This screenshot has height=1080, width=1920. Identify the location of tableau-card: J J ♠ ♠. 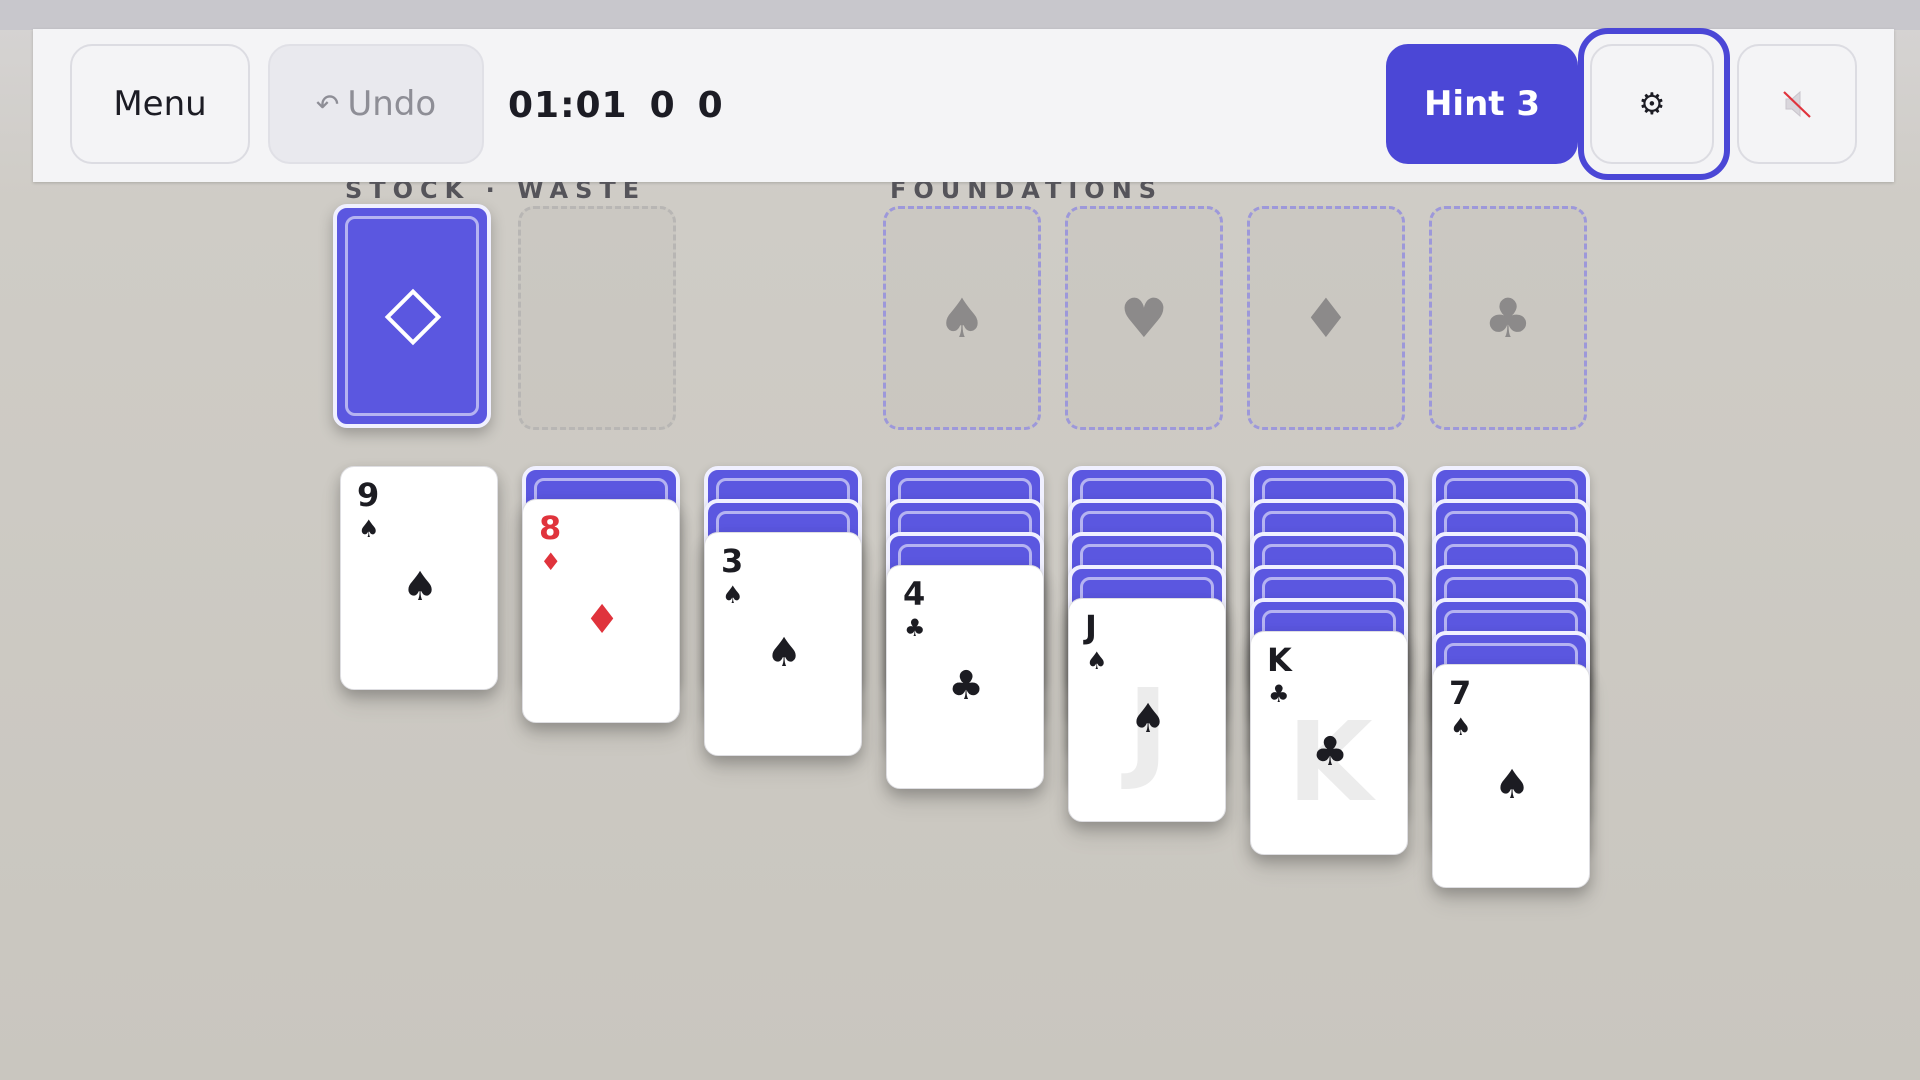
(1147, 710).